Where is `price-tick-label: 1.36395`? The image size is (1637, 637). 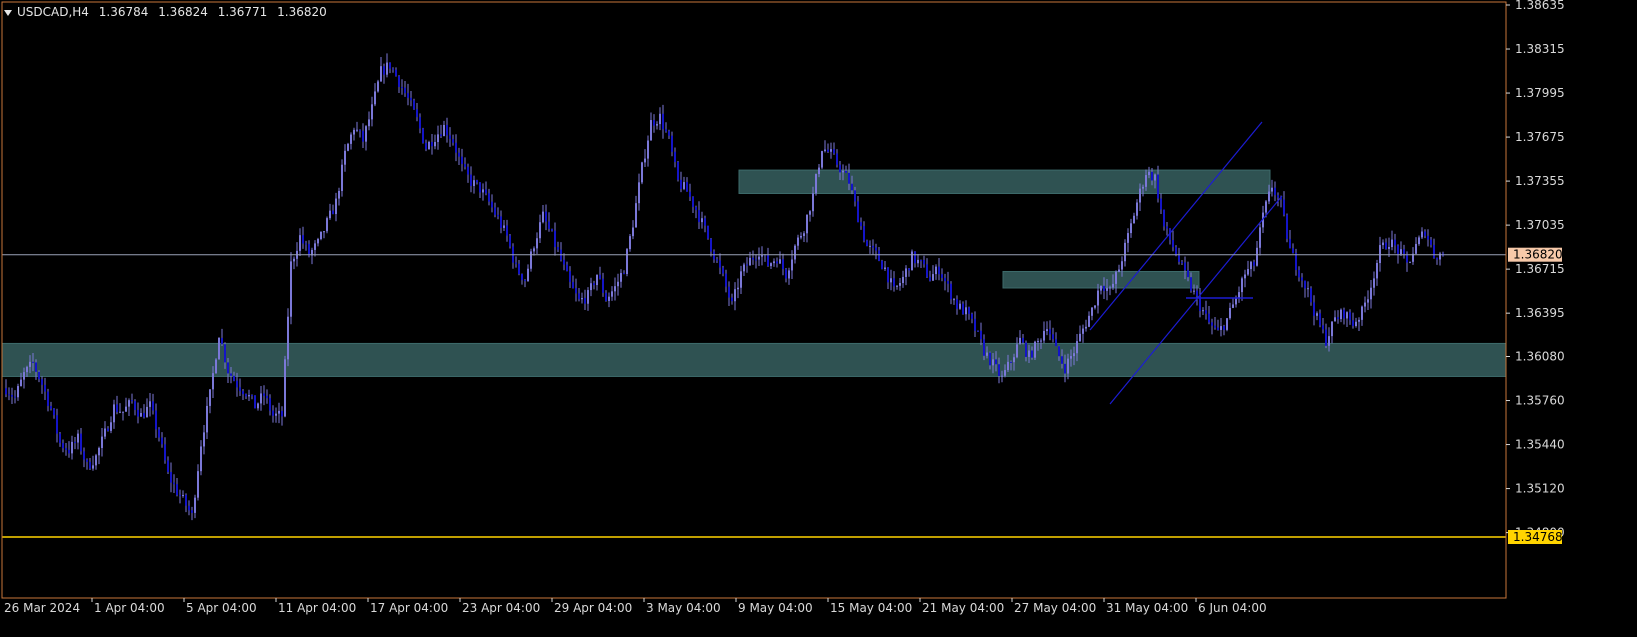
price-tick-label: 1.36395 is located at coordinates (1540, 313).